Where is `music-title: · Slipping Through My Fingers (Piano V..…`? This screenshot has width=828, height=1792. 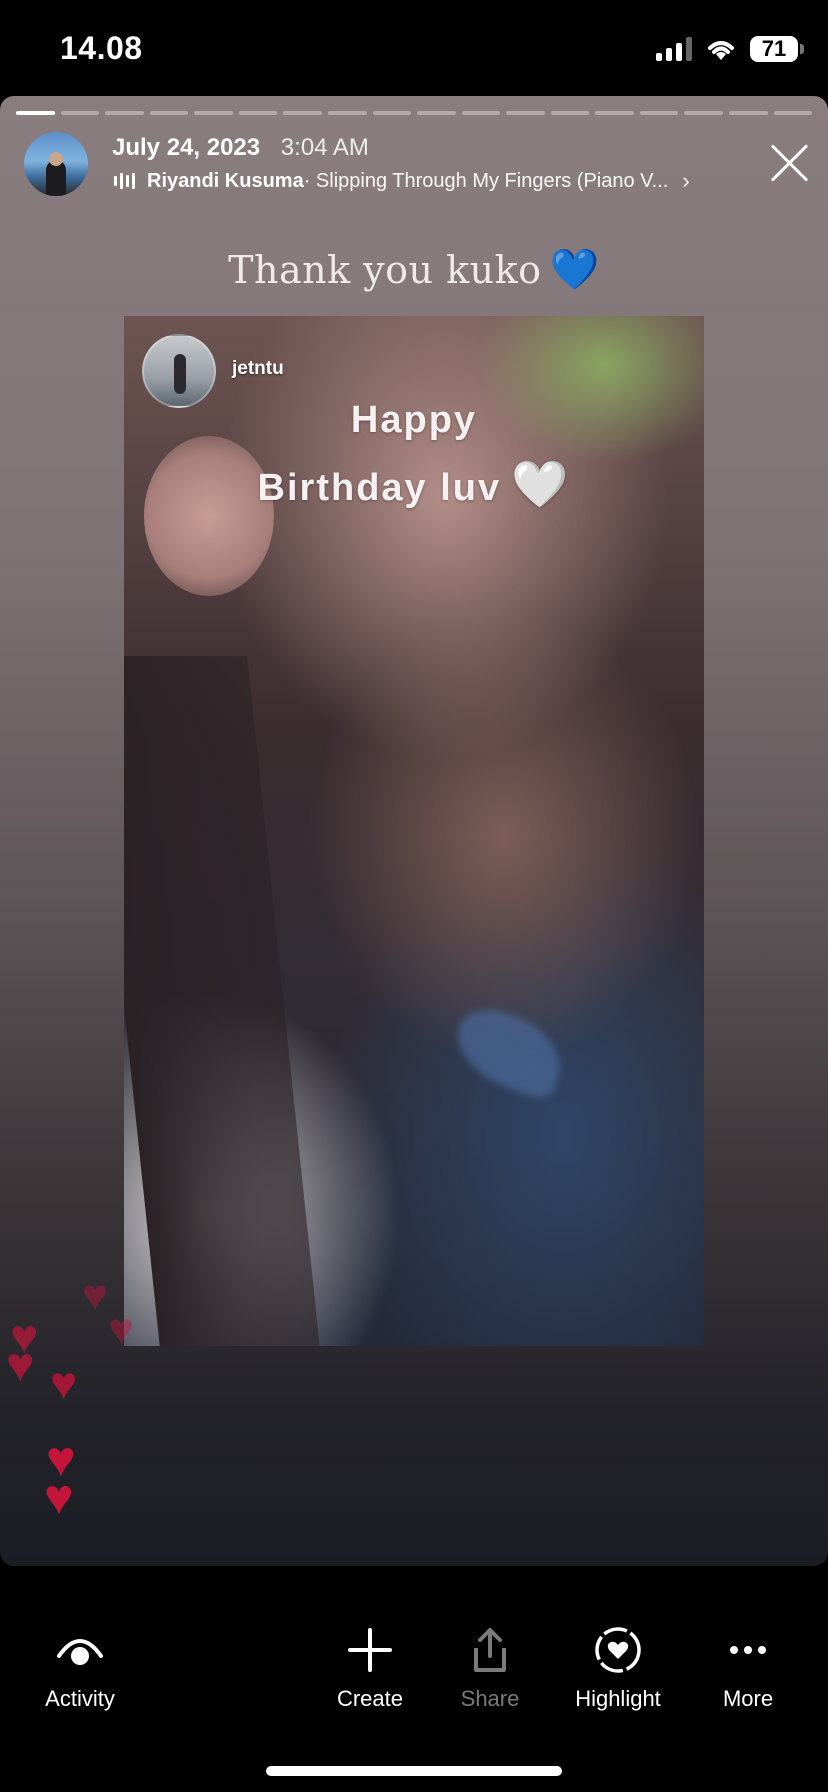
music-title: · Slipping Through My Fingers (Piano V..… is located at coordinates (486, 180).